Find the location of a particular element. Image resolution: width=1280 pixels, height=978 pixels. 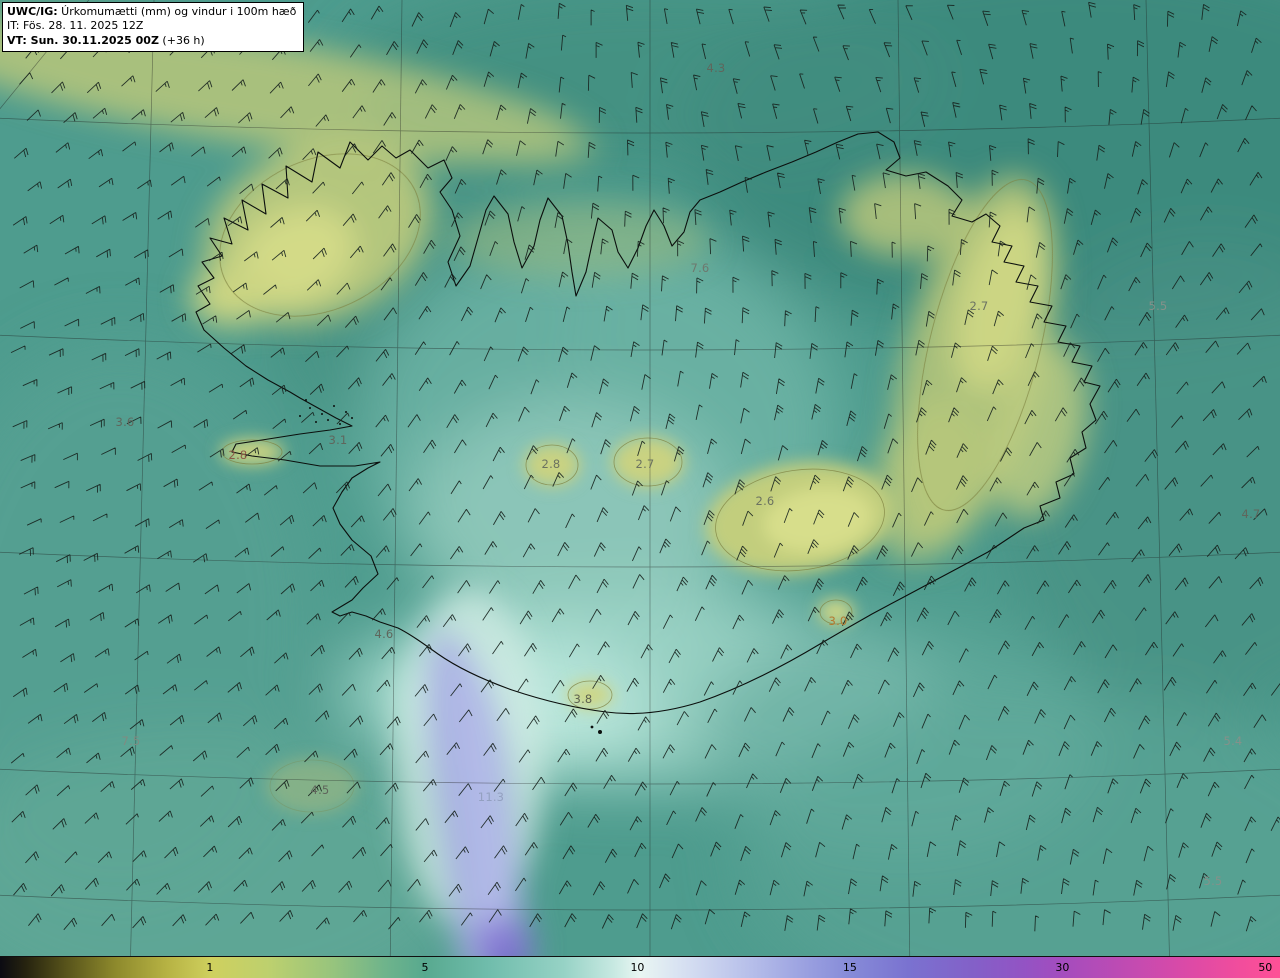

colorbar-tick-label: 10 is located at coordinates (637, 967).